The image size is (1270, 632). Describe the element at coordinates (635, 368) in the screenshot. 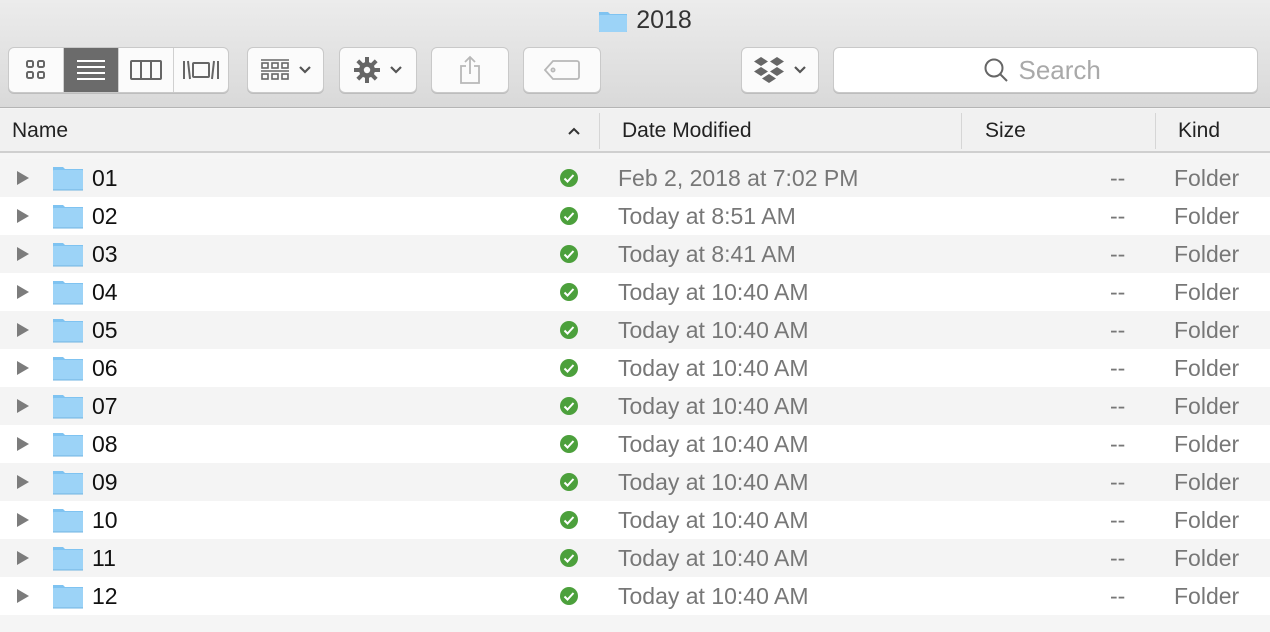

I see `file-row: 06 Today at 10:40 AM -- Folder` at that location.